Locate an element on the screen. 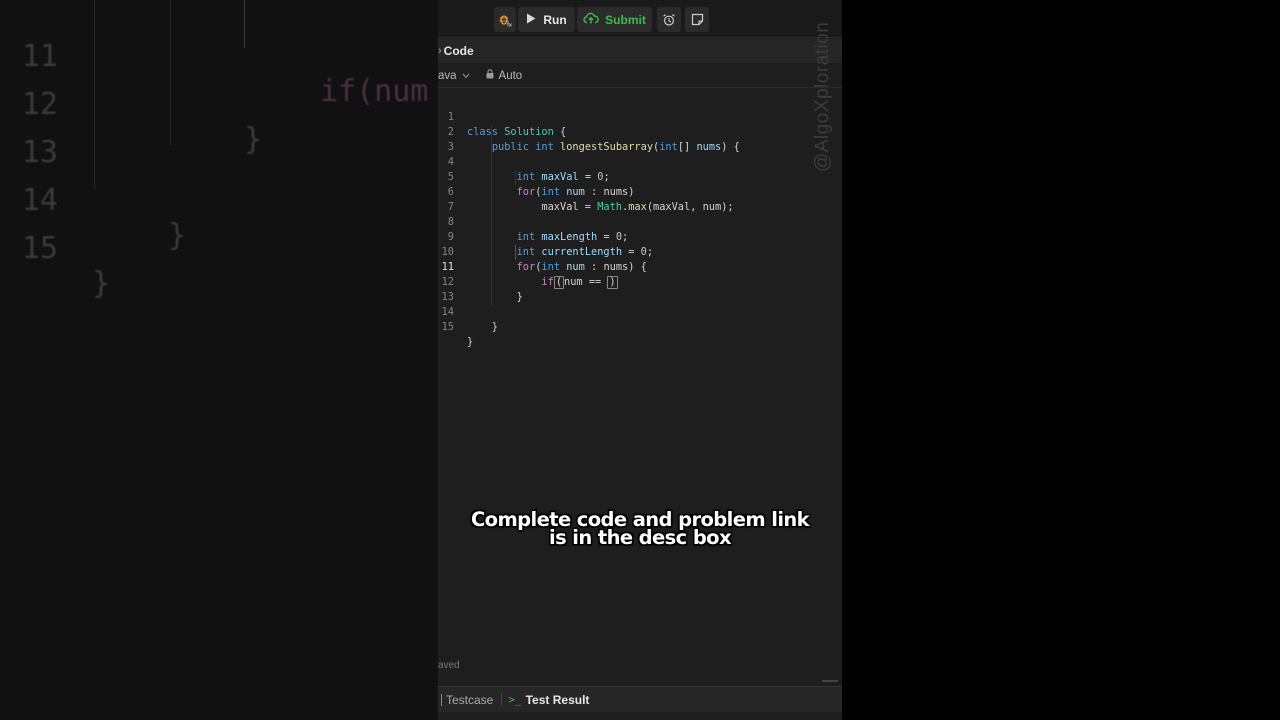 The image size is (1280, 720). test-result-label: Test Result is located at coordinates (557, 699).